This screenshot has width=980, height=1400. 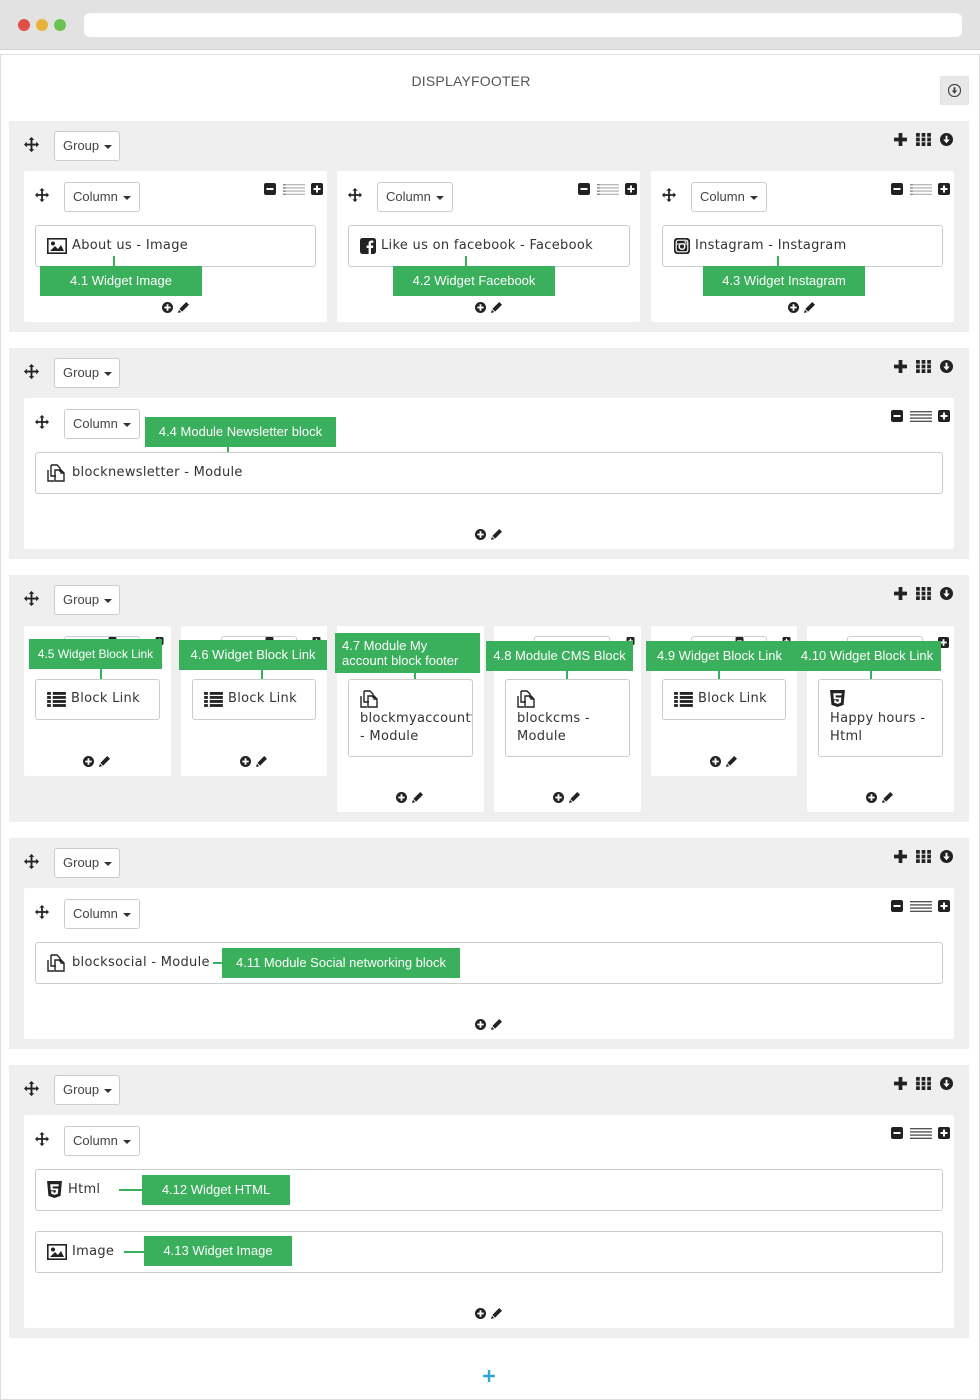 I want to click on column-5: 4.9 Widget Block Link Block Link, so click(x=721, y=701).